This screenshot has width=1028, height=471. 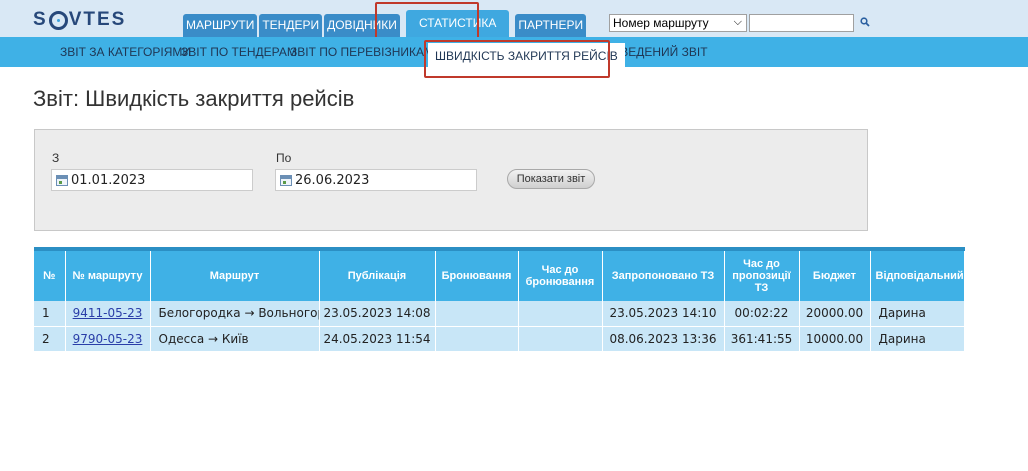 What do you see at coordinates (377, 314) in the screenshot?
I see `cell-published: 23.05.2023 14:08` at bounding box center [377, 314].